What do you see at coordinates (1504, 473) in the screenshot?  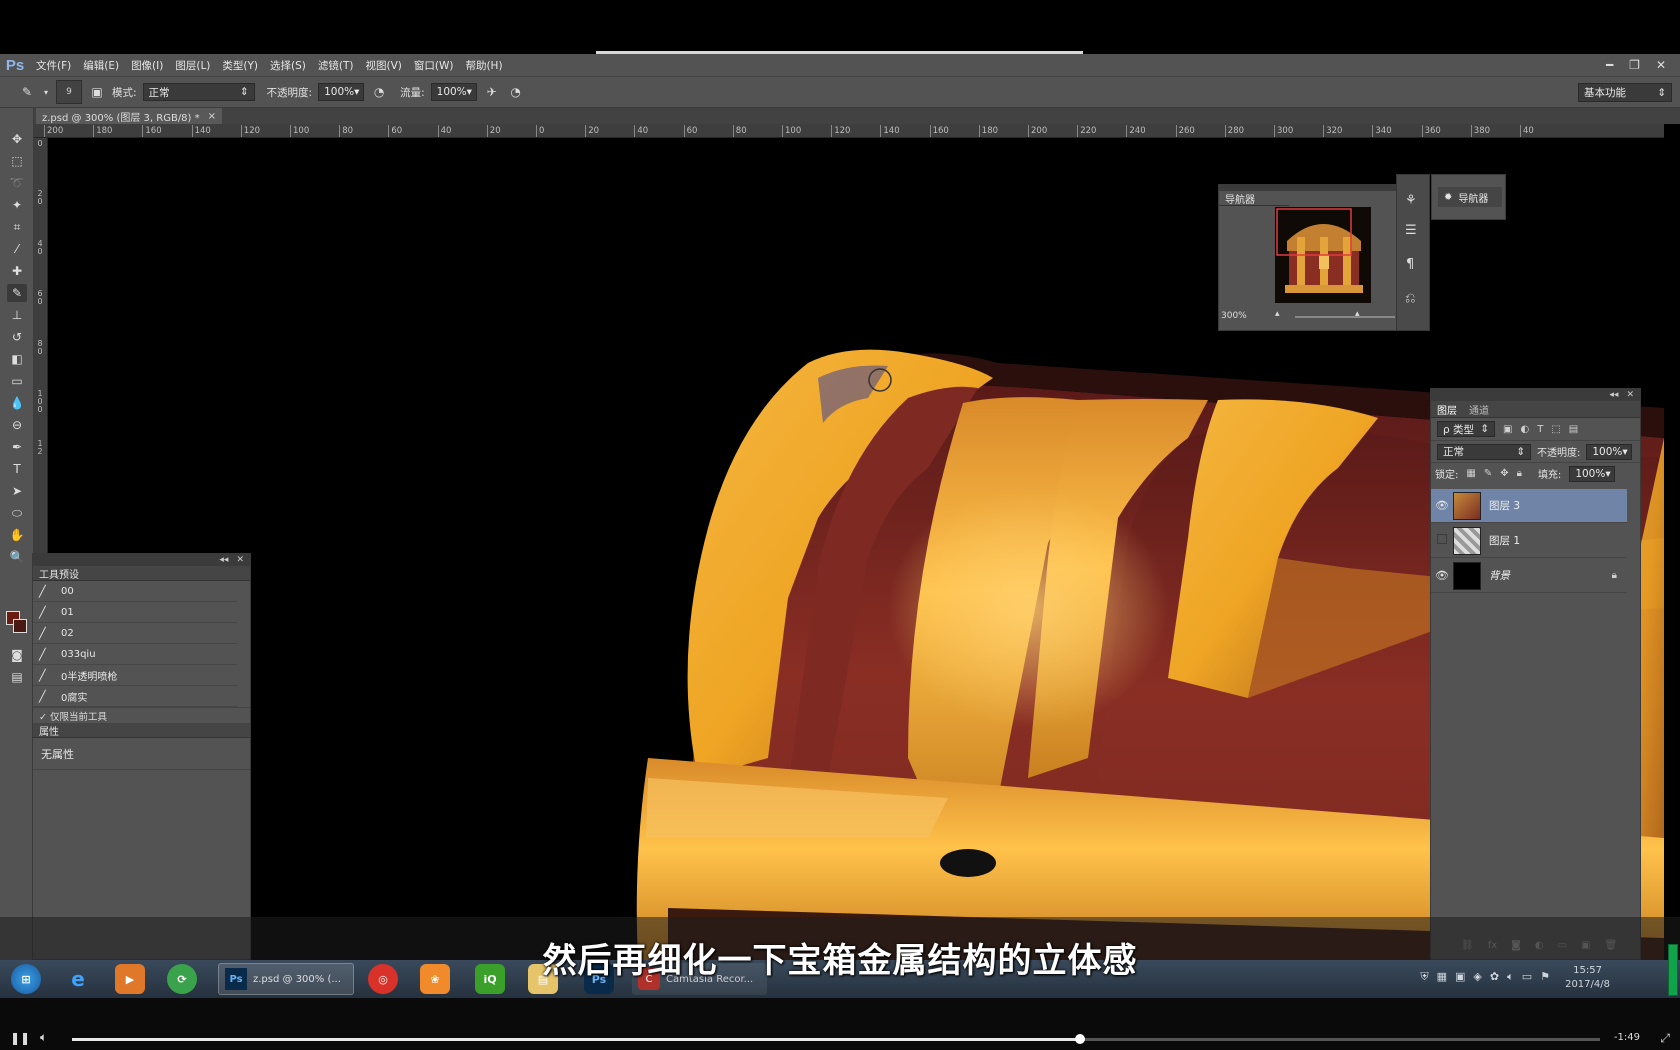 I see `lock-position-icon: ✥` at bounding box center [1504, 473].